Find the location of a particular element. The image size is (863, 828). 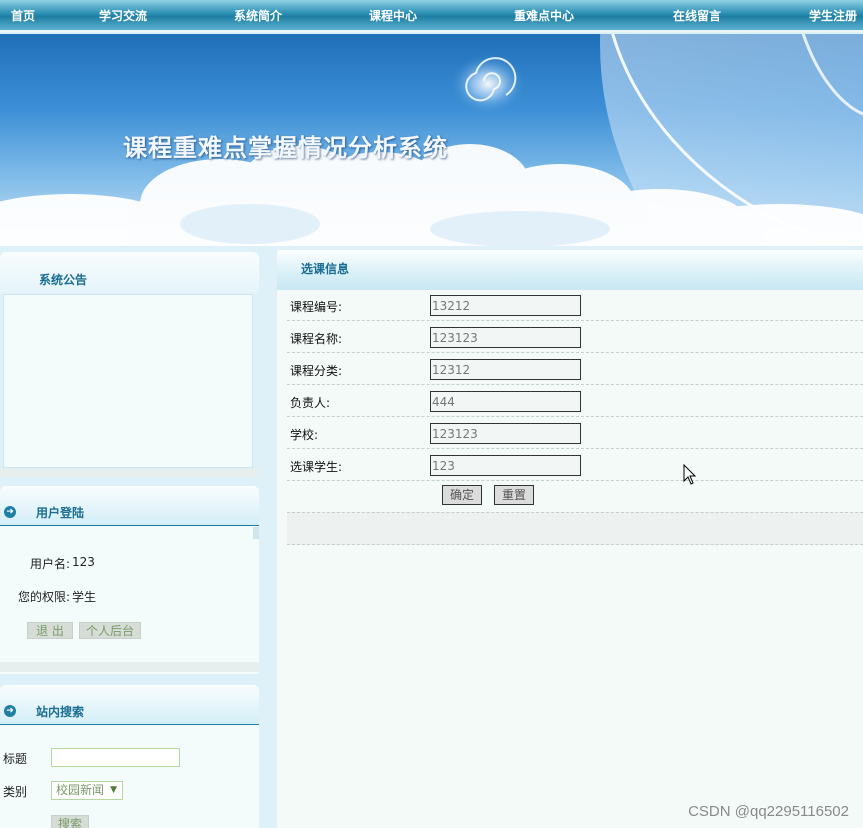

logout-button: 退 出 is located at coordinates (50, 630).